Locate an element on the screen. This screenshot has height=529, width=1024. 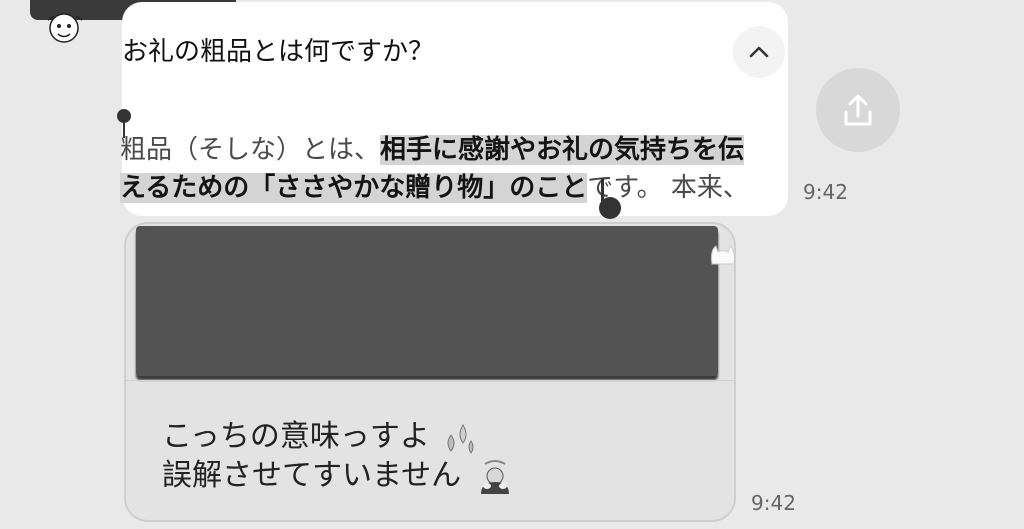
chevron-up-icon is located at coordinates (759, 52).